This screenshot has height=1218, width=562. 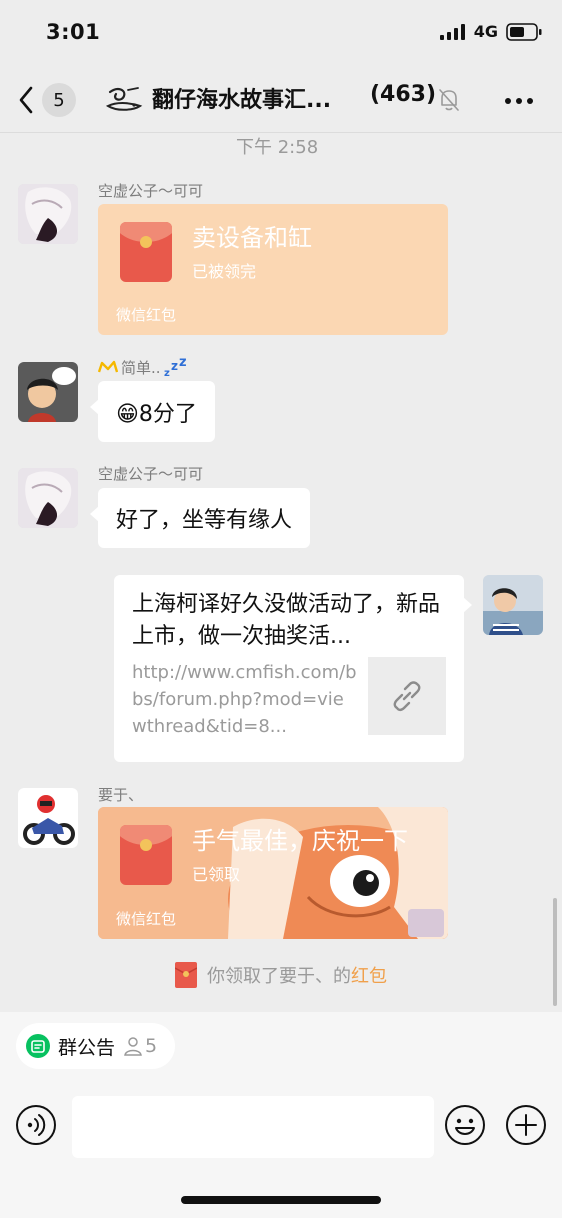 I want to click on member-count: (463), so click(x=403, y=94).